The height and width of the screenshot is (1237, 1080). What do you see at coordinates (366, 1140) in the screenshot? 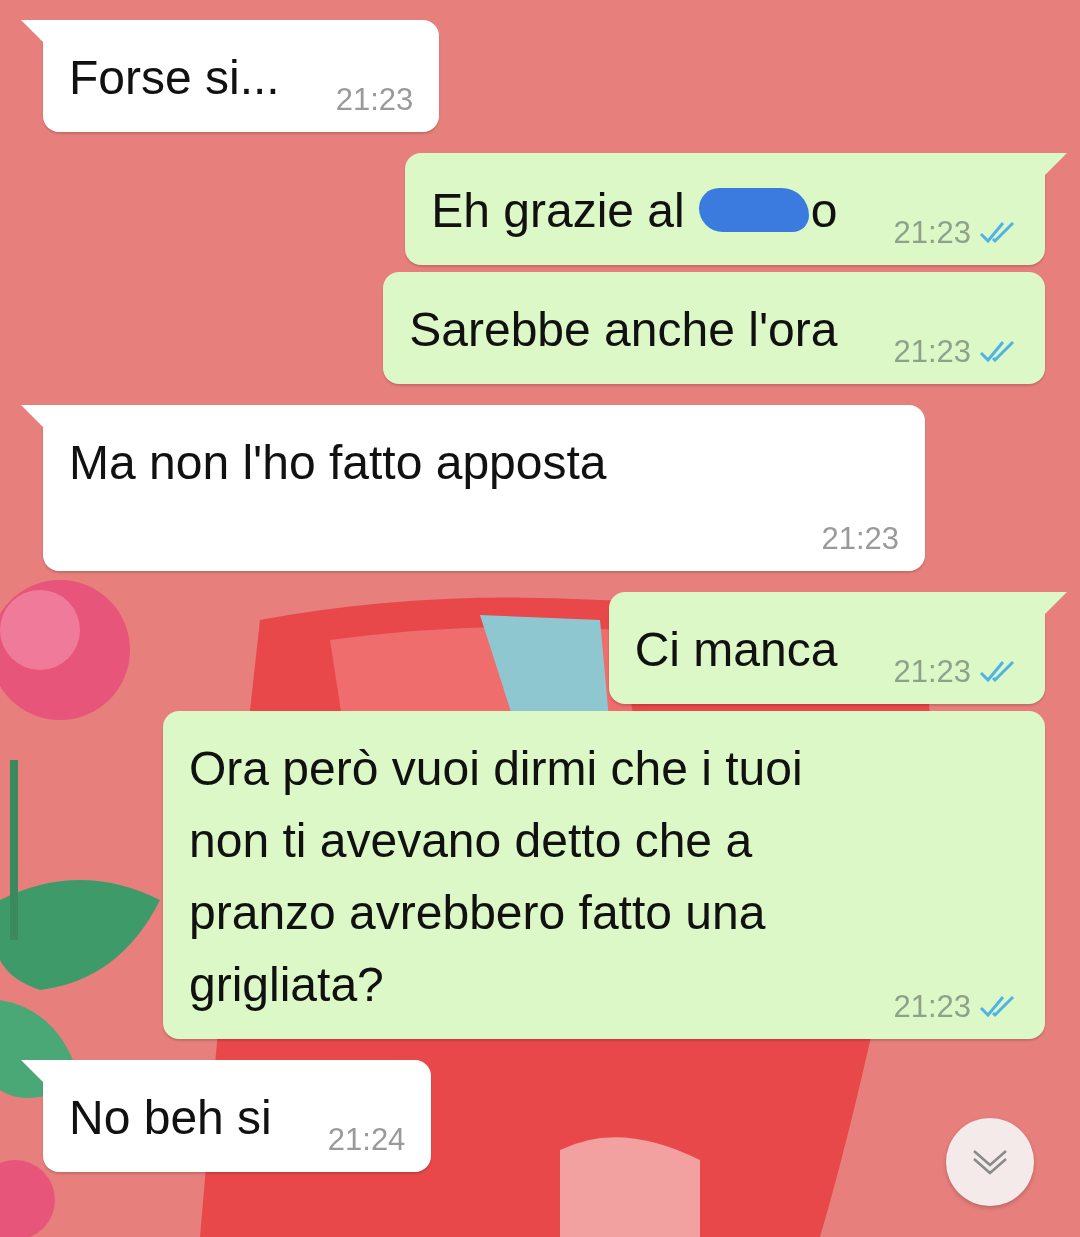
I see `message-time: 21:24` at bounding box center [366, 1140].